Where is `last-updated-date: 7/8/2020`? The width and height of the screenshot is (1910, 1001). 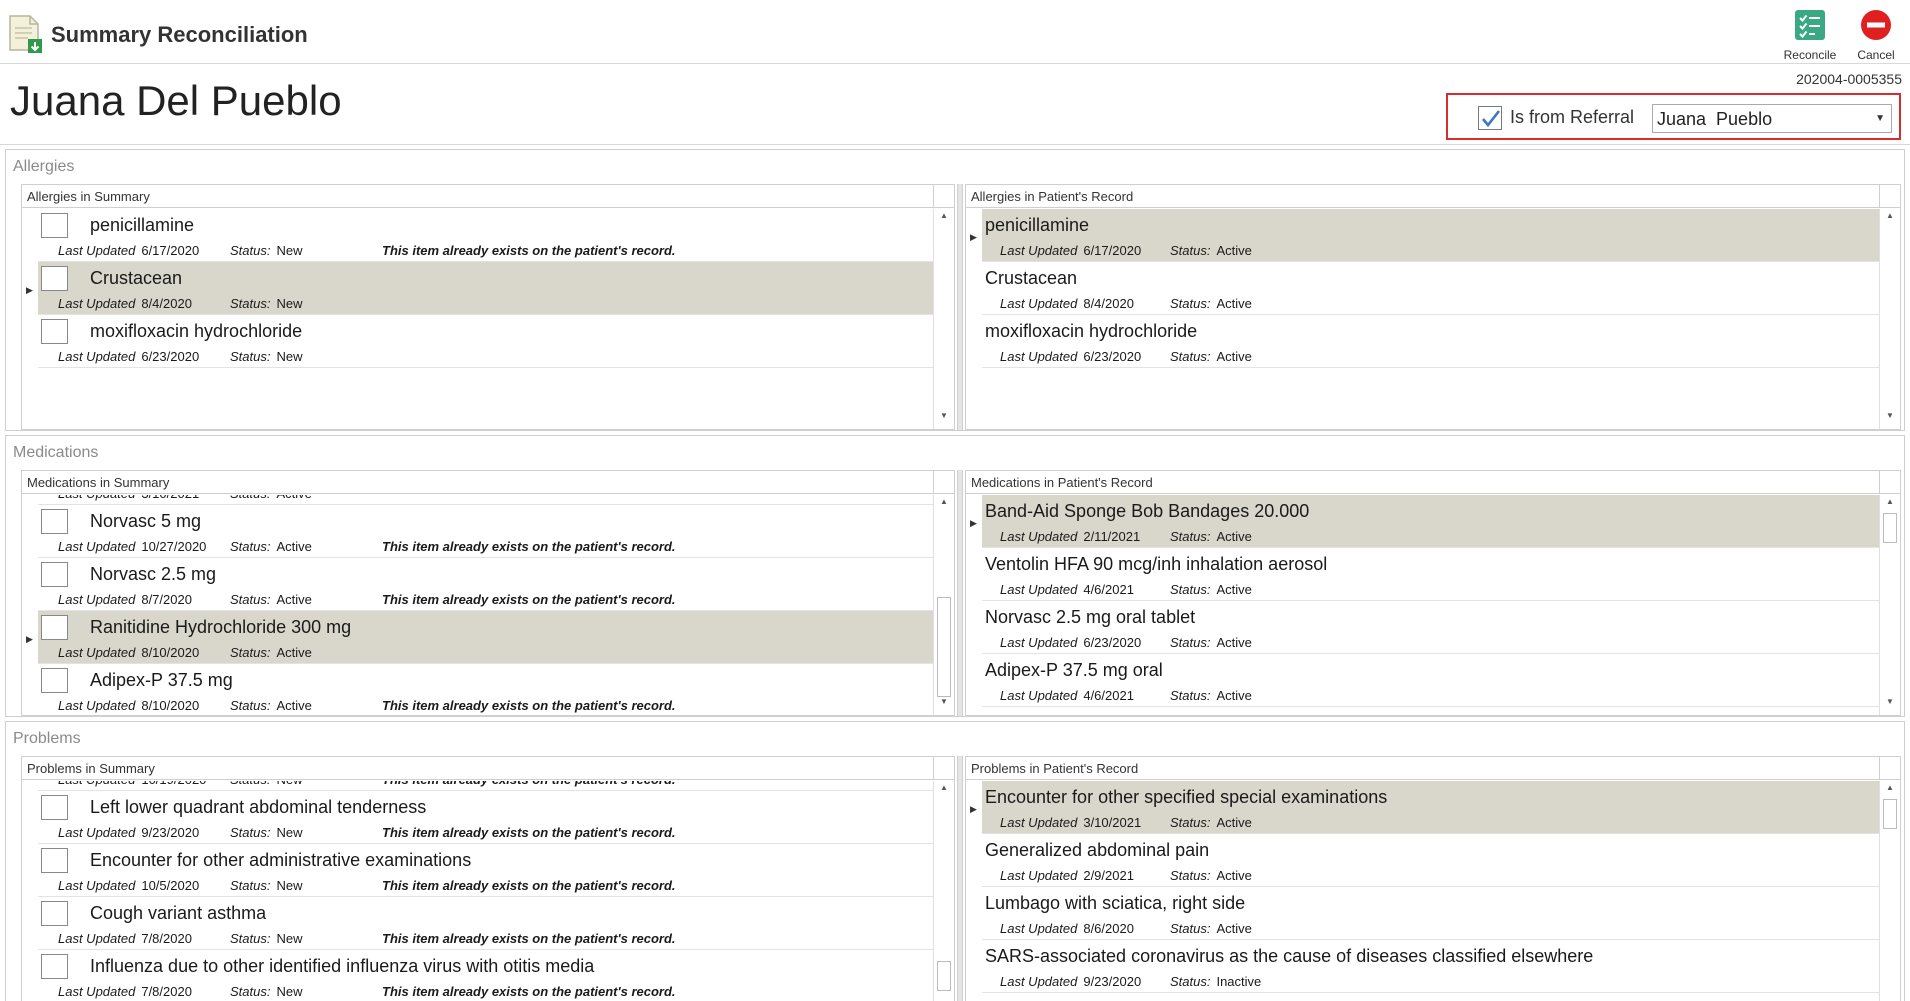
last-updated-date: 7/8/2020 is located at coordinates (166, 991).